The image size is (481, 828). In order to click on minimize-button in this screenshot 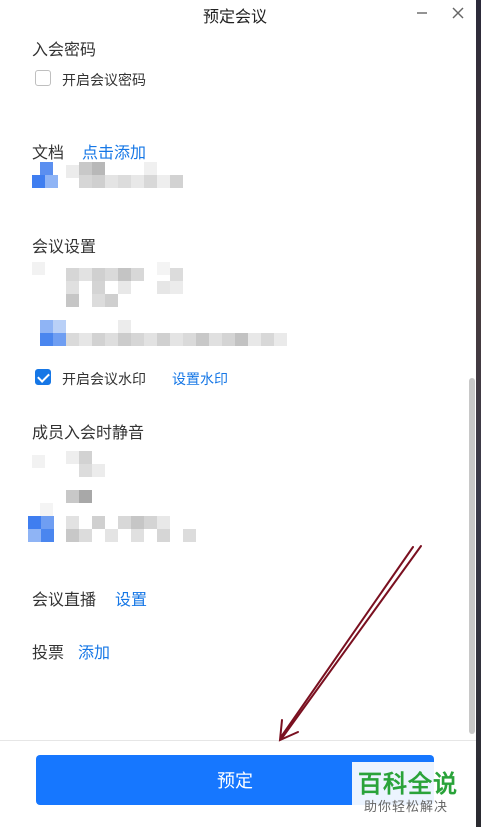, I will do `click(422, 13)`.